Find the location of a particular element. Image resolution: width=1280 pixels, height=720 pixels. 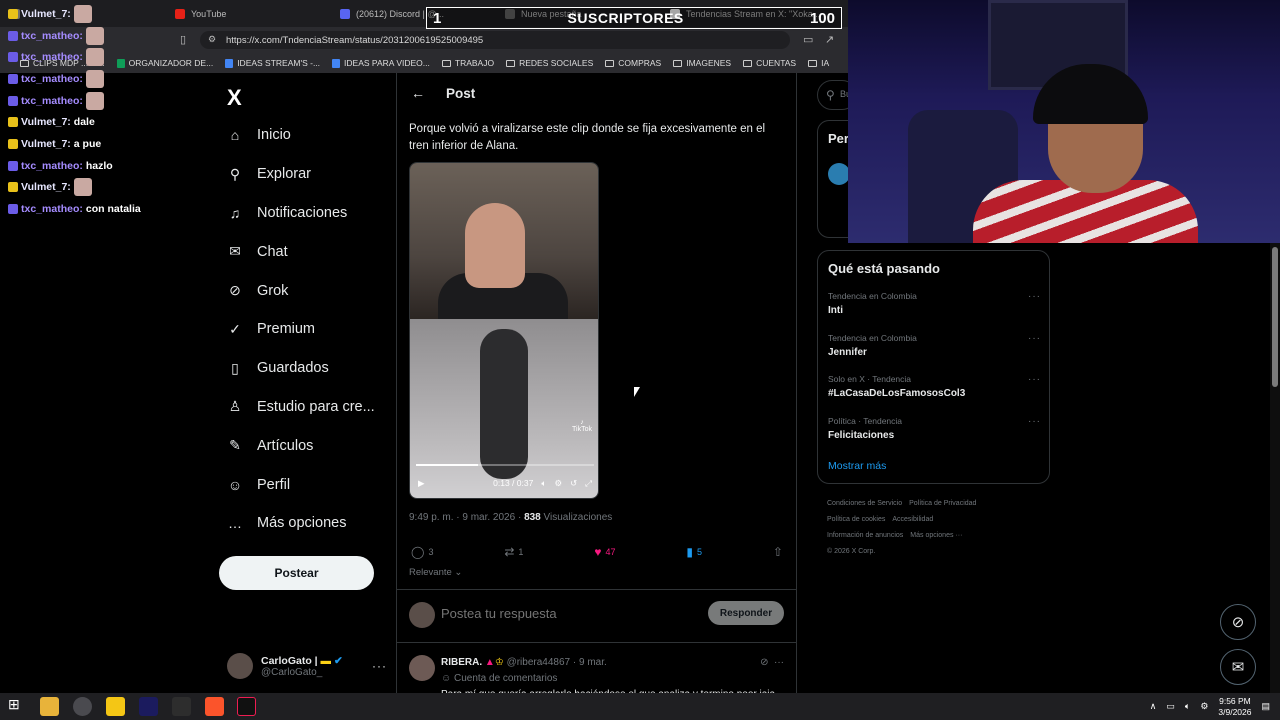

reply-action: ◯ 3 is located at coordinates (422, 552).